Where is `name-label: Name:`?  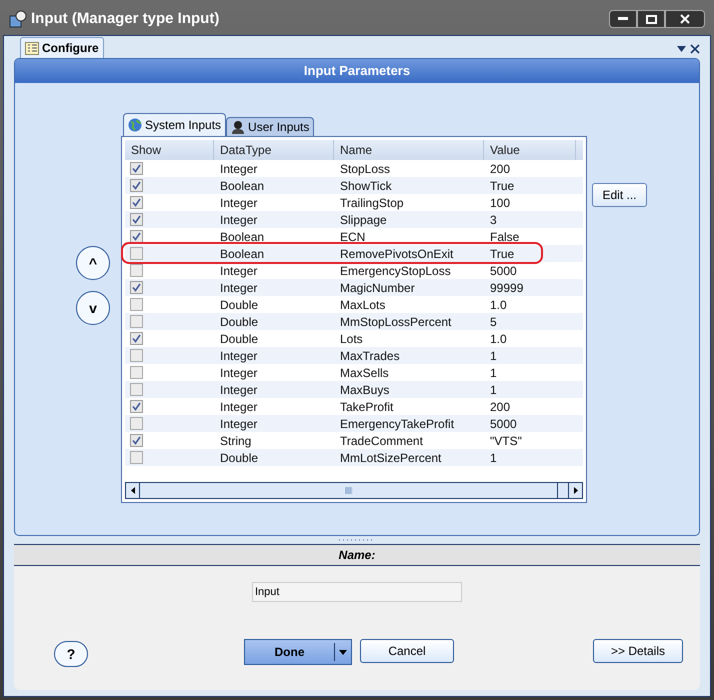
name-label: Name: is located at coordinates (357, 555).